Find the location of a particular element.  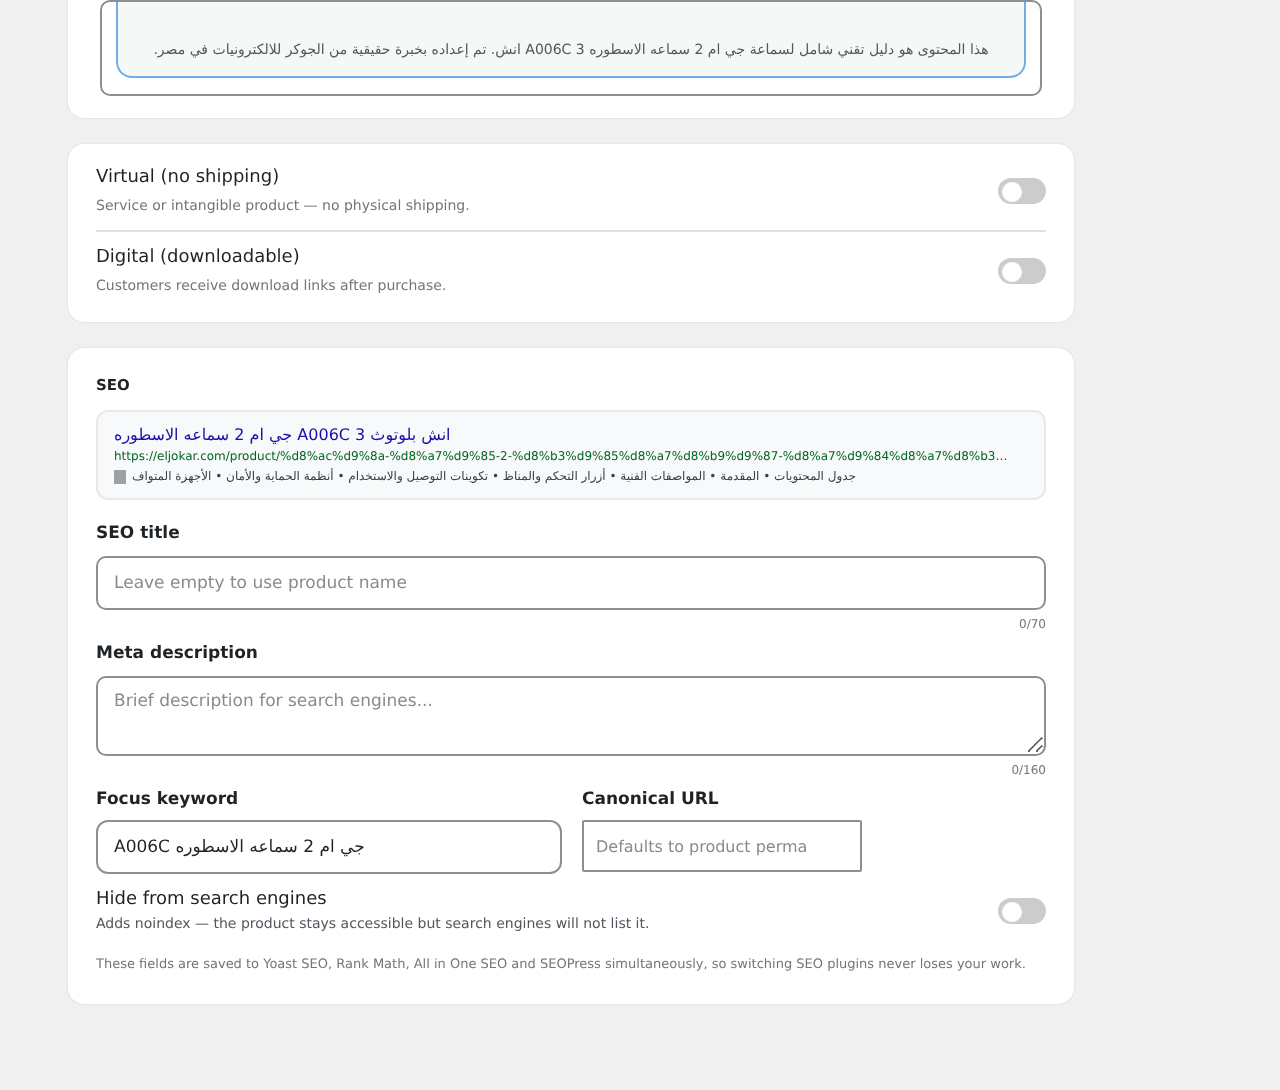

seo-title-field: Leave empty to use product name is located at coordinates (571, 583).